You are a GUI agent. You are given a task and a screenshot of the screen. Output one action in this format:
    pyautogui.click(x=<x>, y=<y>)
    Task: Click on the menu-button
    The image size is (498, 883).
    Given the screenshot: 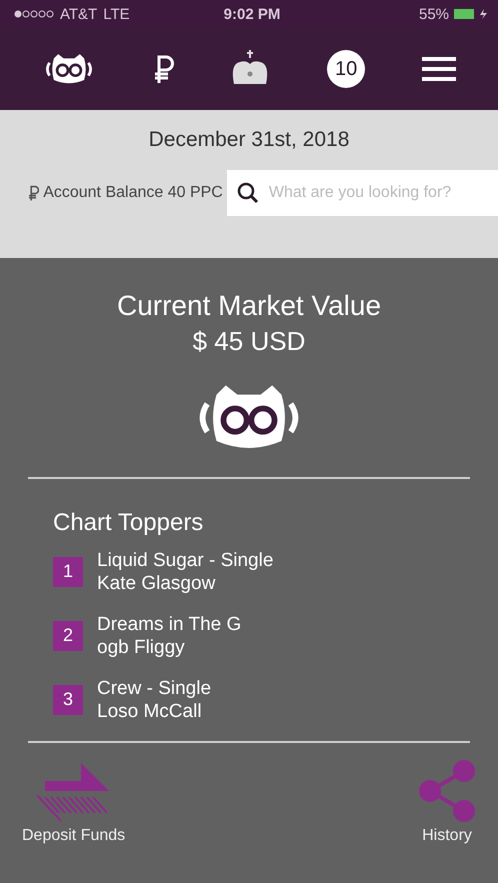 What is the action you would take?
    pyautogui.click(x=439, y=69)
    